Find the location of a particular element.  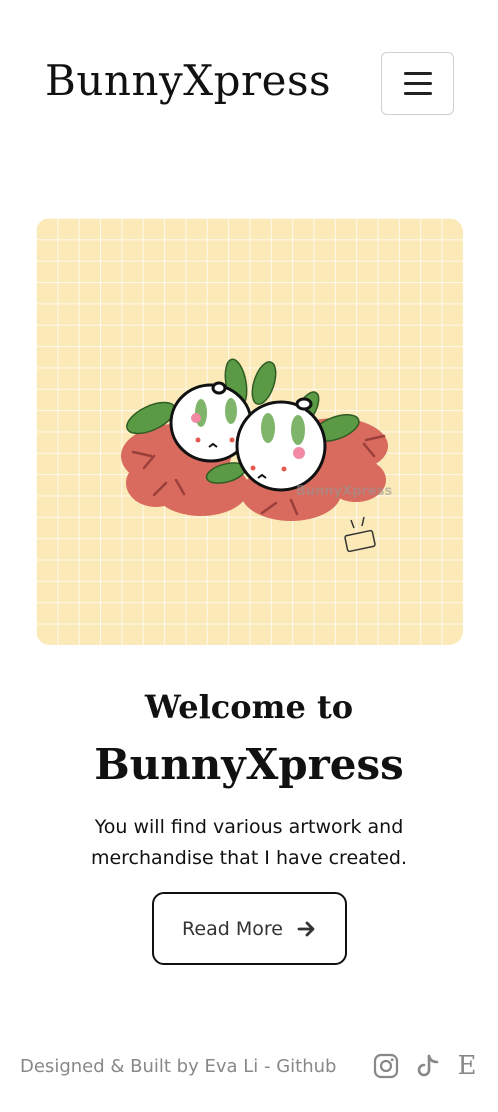

bunny-illustration is located at coordinates (254, 455).